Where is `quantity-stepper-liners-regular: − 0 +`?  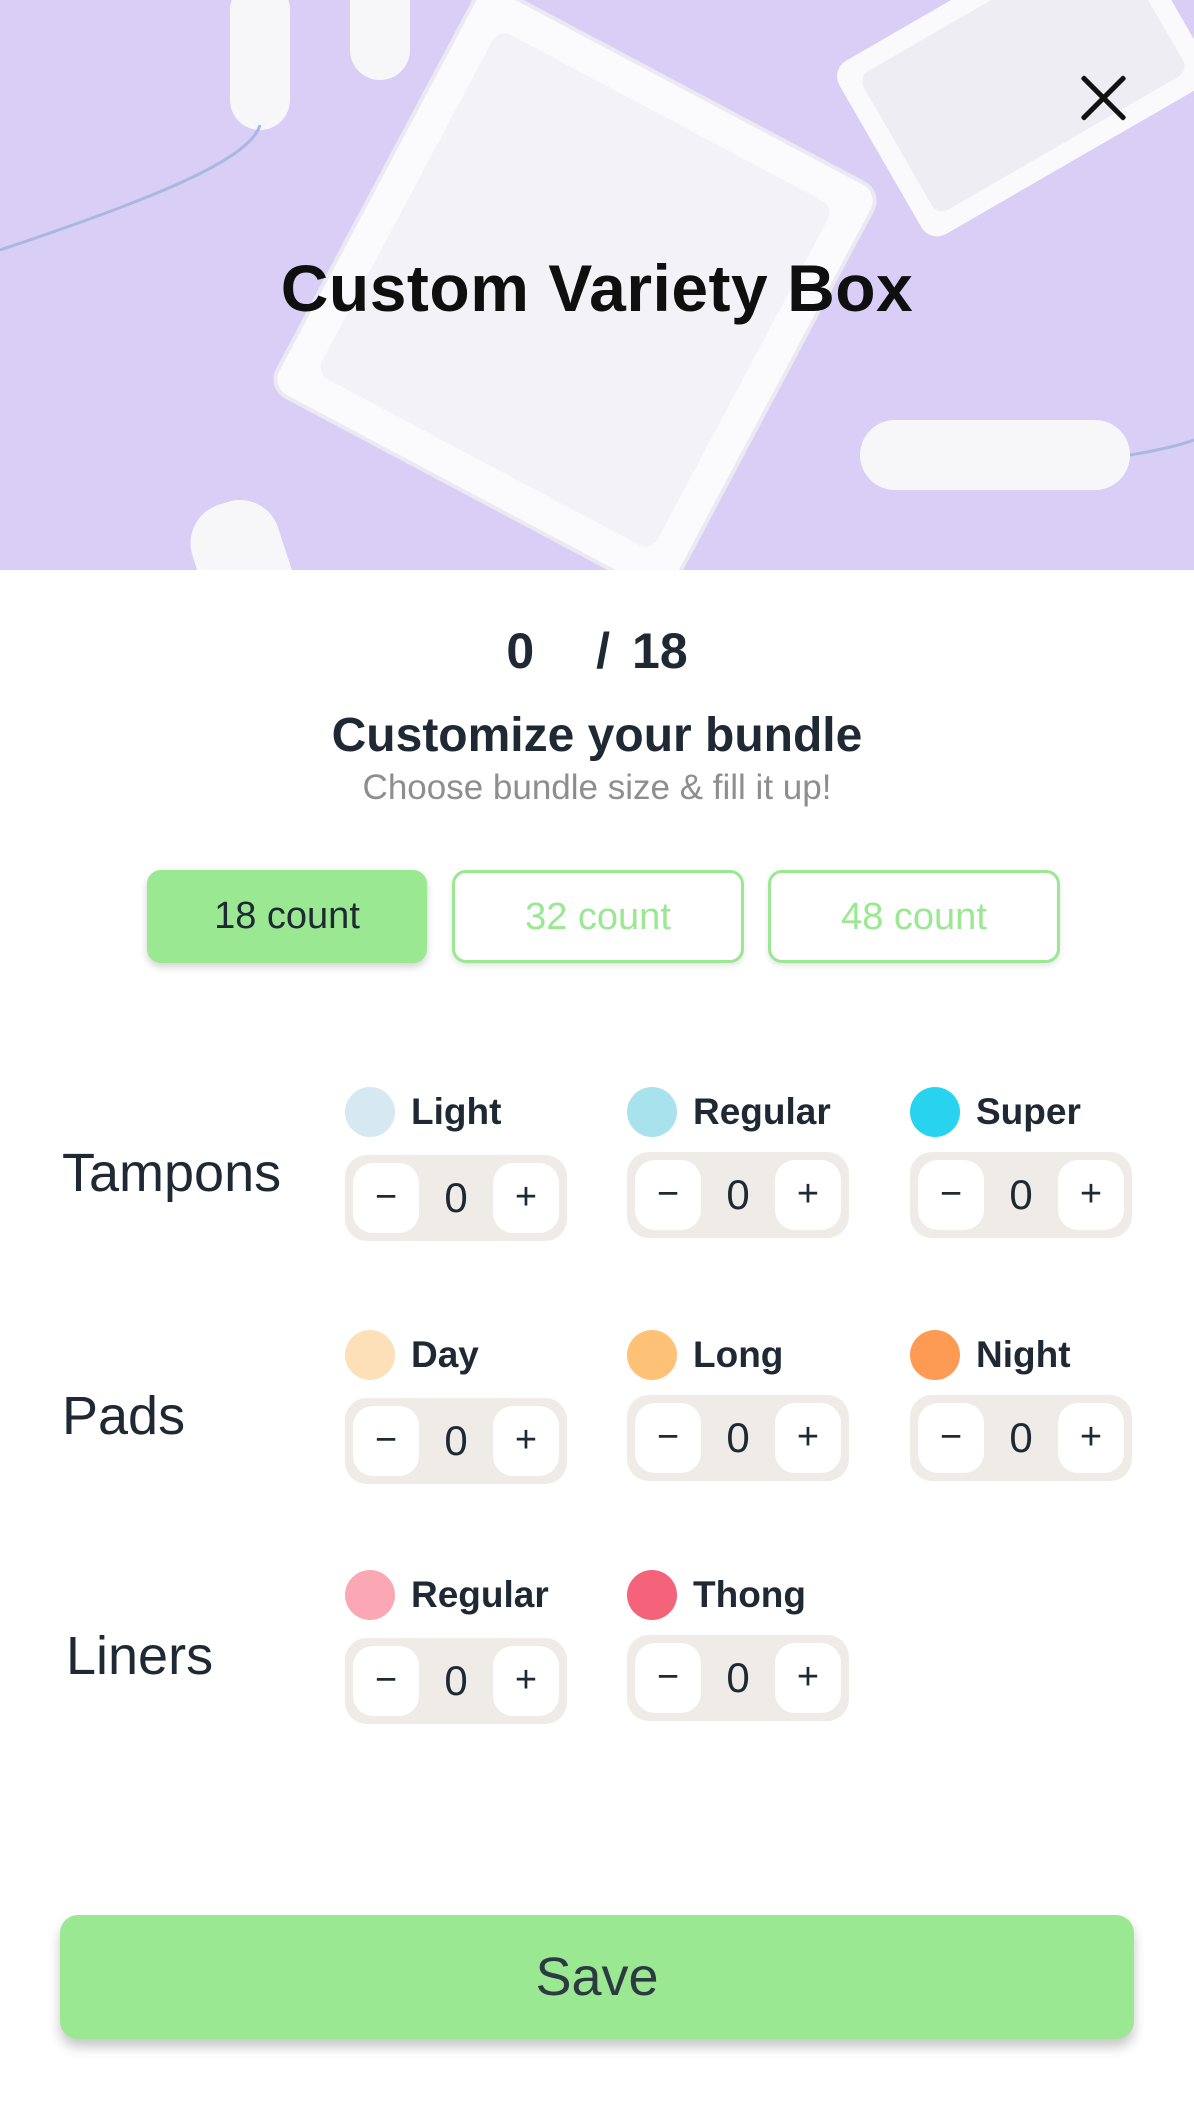 quantity-stepper-liners-regular: − 0 + is located at coordinates (456, 1681).